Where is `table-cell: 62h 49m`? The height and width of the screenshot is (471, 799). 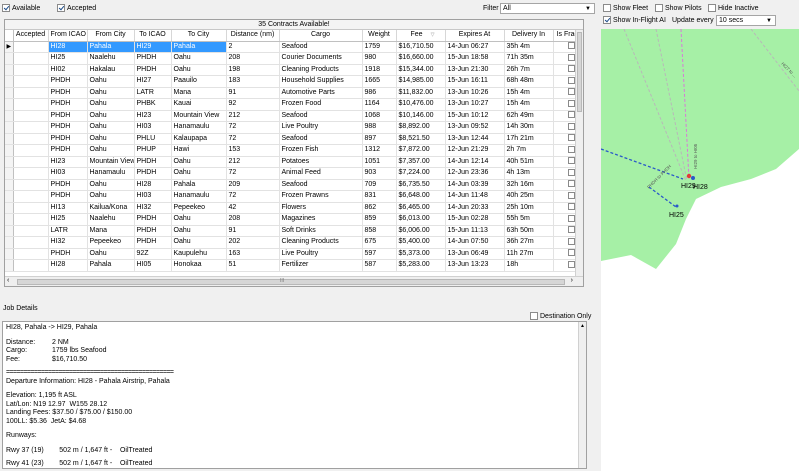 table-cell: 62h 49m is located at coordinates (529, 116).